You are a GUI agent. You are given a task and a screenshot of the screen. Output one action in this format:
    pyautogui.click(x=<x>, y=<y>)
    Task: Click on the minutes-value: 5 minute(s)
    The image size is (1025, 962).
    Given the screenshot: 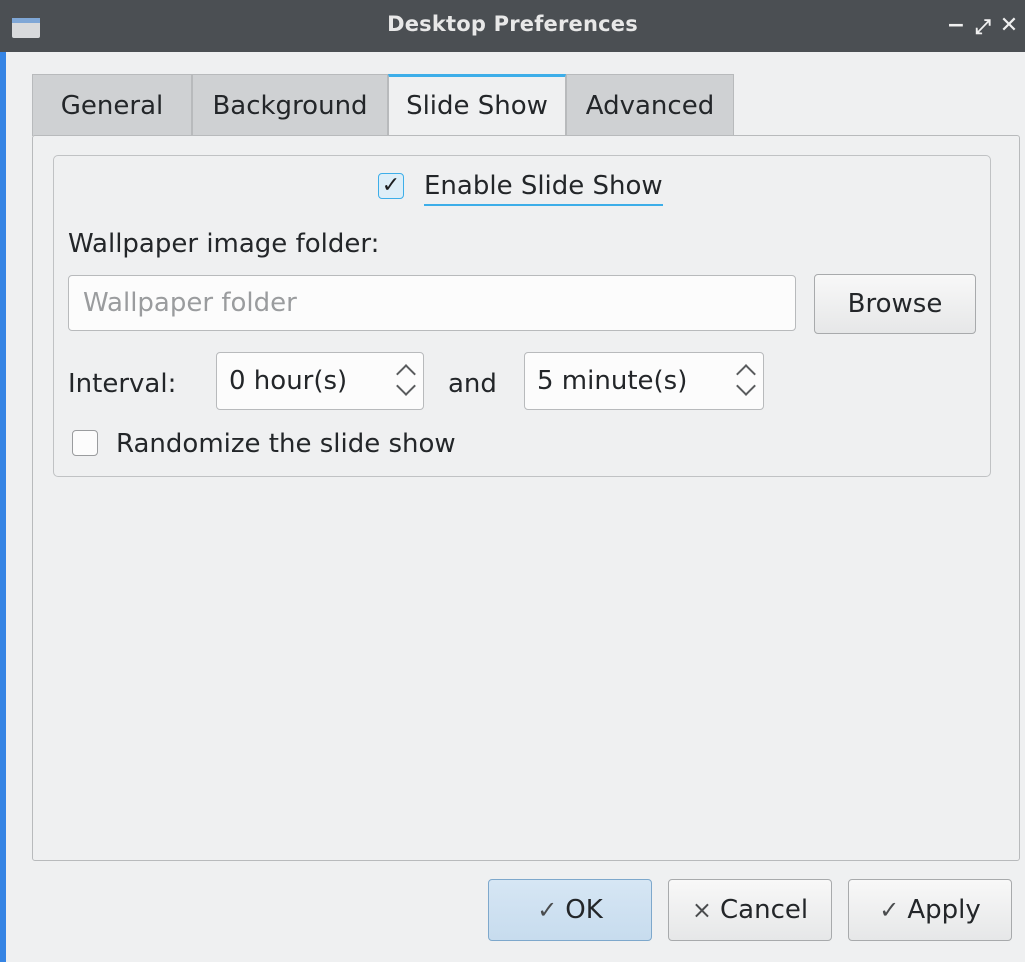 What is the action you would take?
    pyautogui.click(x=612, y=381)
    